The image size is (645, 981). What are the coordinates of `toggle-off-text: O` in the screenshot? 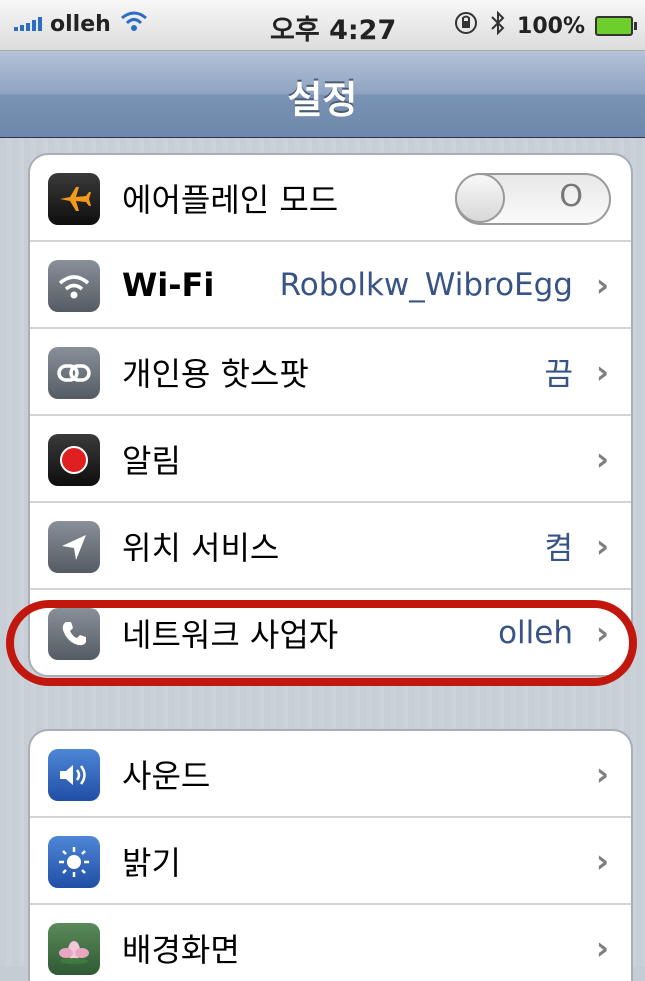 It's located at (571, 196).